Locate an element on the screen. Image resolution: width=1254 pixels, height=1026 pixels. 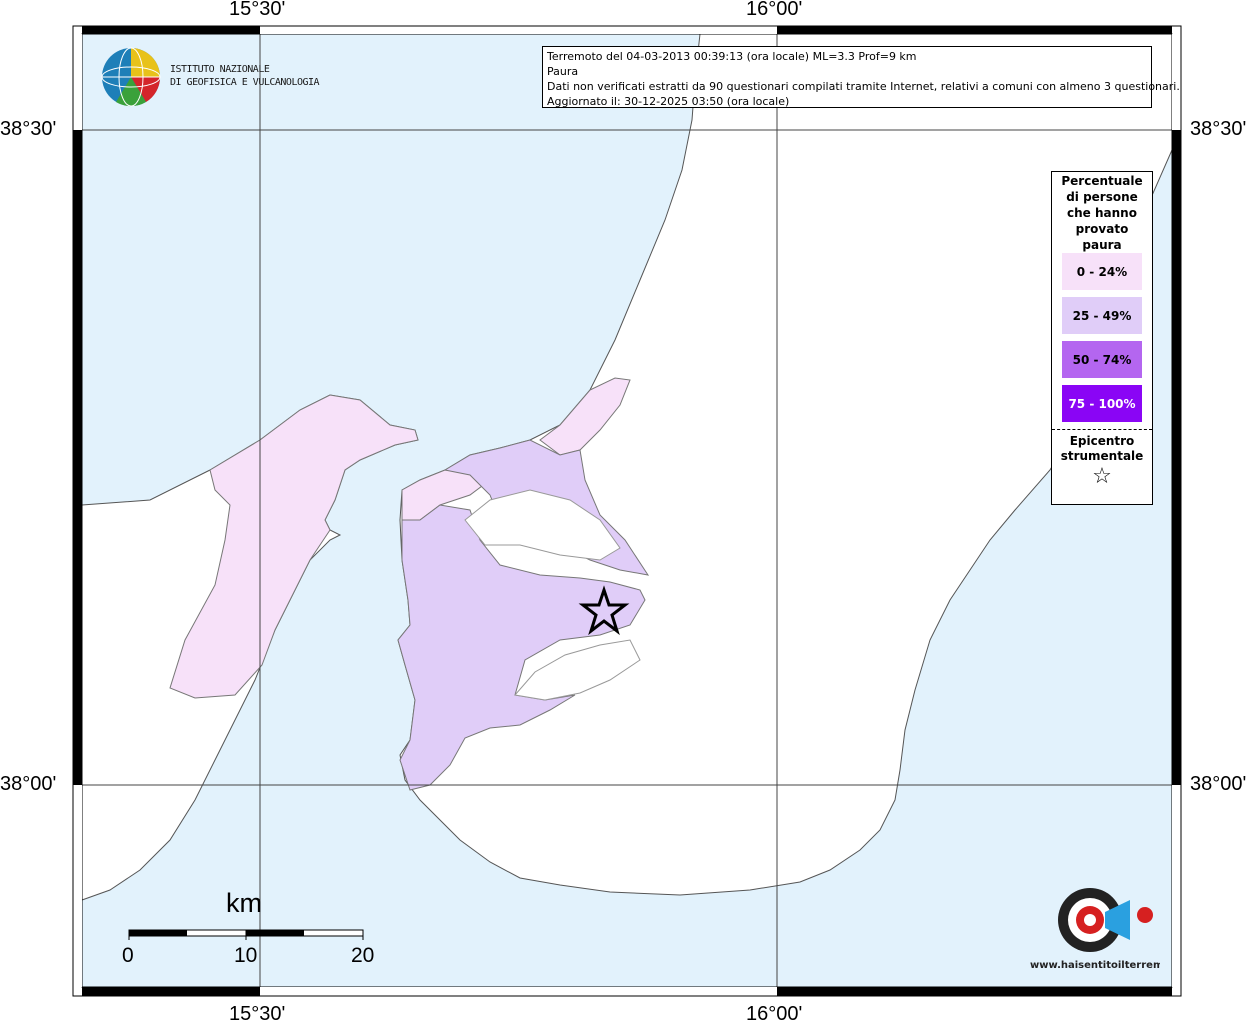
lon-label-top-1: 15°30' is located at coordinates (257, 10).